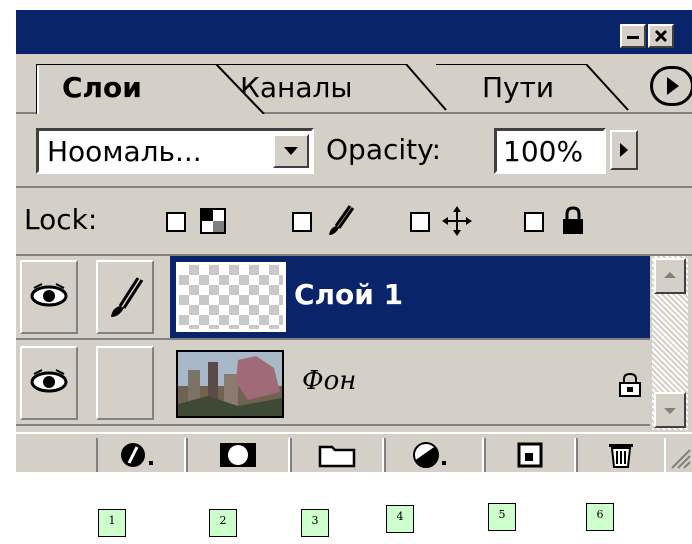 The image size is (692, 544). I want to click on trash-icon, so click(621, 456).